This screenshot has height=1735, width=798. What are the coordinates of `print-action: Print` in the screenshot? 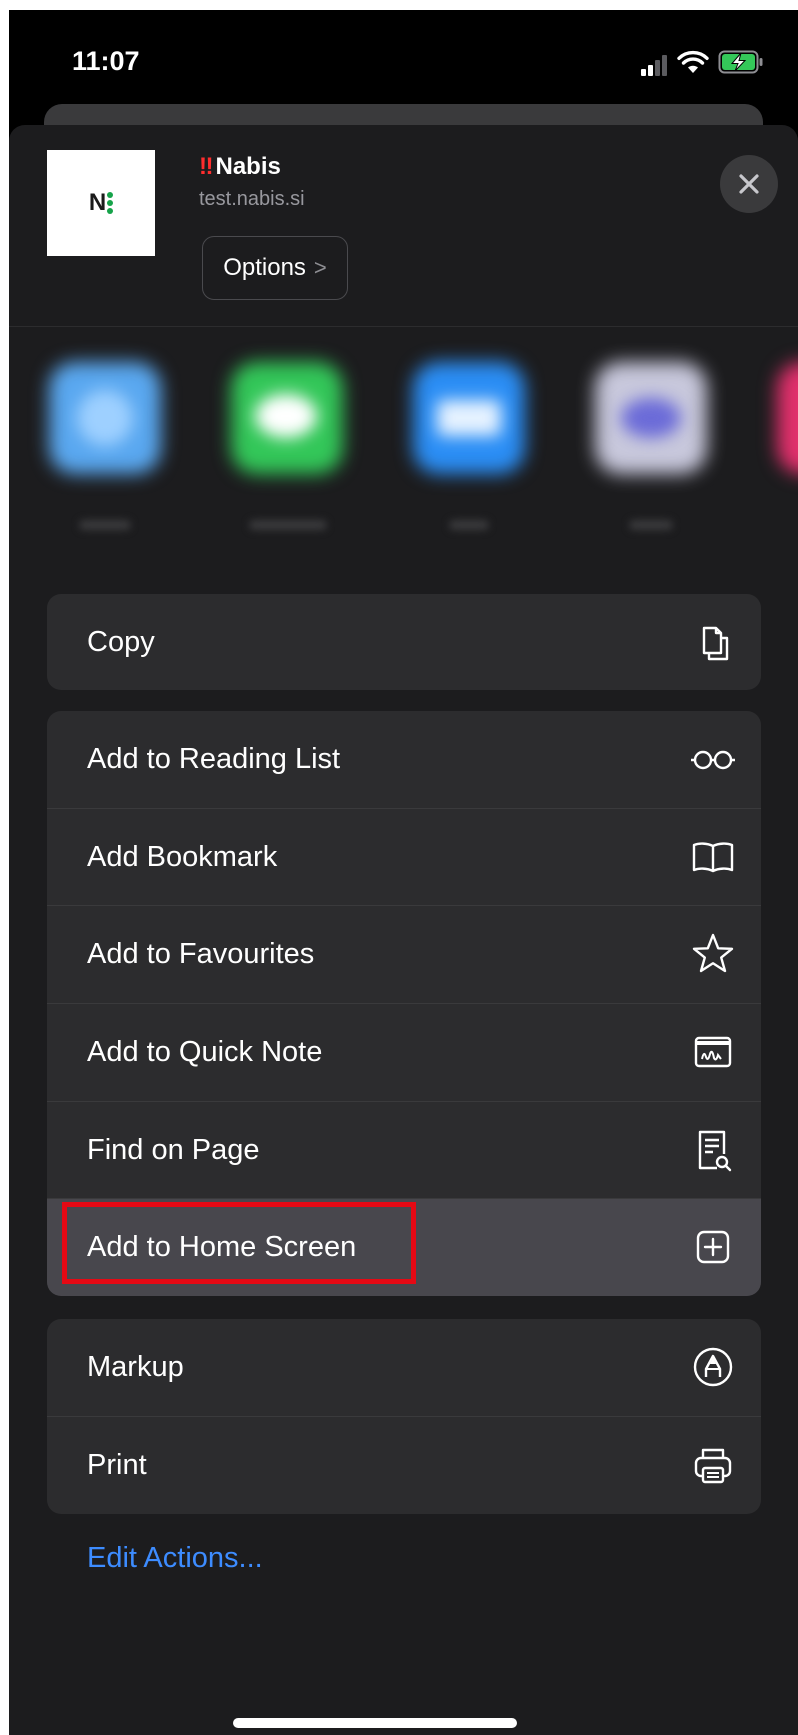 It's located at (404, 1465).